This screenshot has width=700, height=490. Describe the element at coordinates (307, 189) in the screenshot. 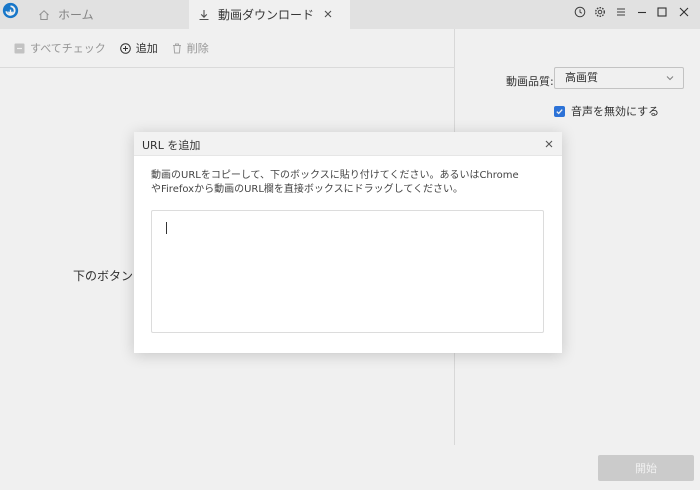

I see `dialog-description-line-2: やFirefoxから動画のURL欄を直接ボックスにドラッグしてください。` at that location.